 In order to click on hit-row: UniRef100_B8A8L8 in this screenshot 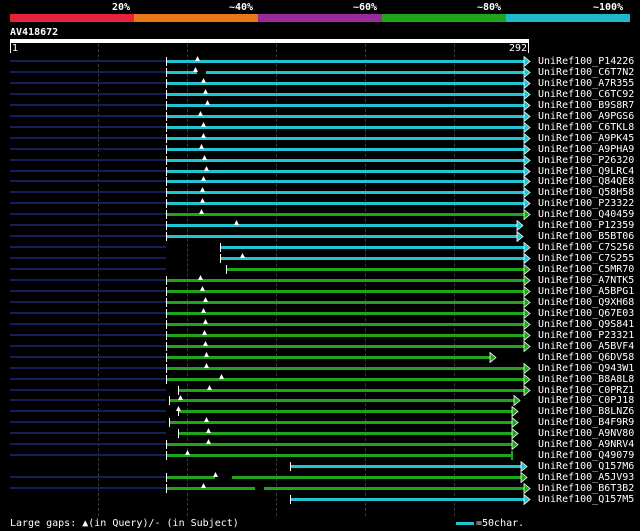, I will do `click(320, 379)`.